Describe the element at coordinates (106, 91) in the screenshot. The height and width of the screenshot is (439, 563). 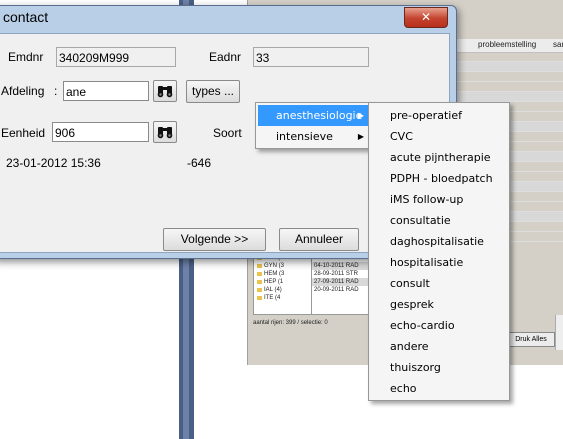
I see `afdeling-input: ane` at that location.